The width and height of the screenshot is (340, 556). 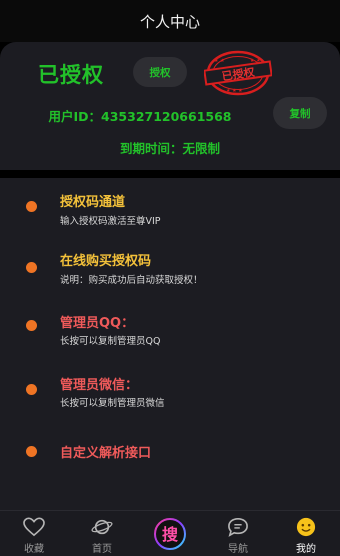 What do you see at coordinates (170, 466) in the screenshot?
I see `menu-item-custom-parser: 自定义解析接口` at bounding box center [170, 466].